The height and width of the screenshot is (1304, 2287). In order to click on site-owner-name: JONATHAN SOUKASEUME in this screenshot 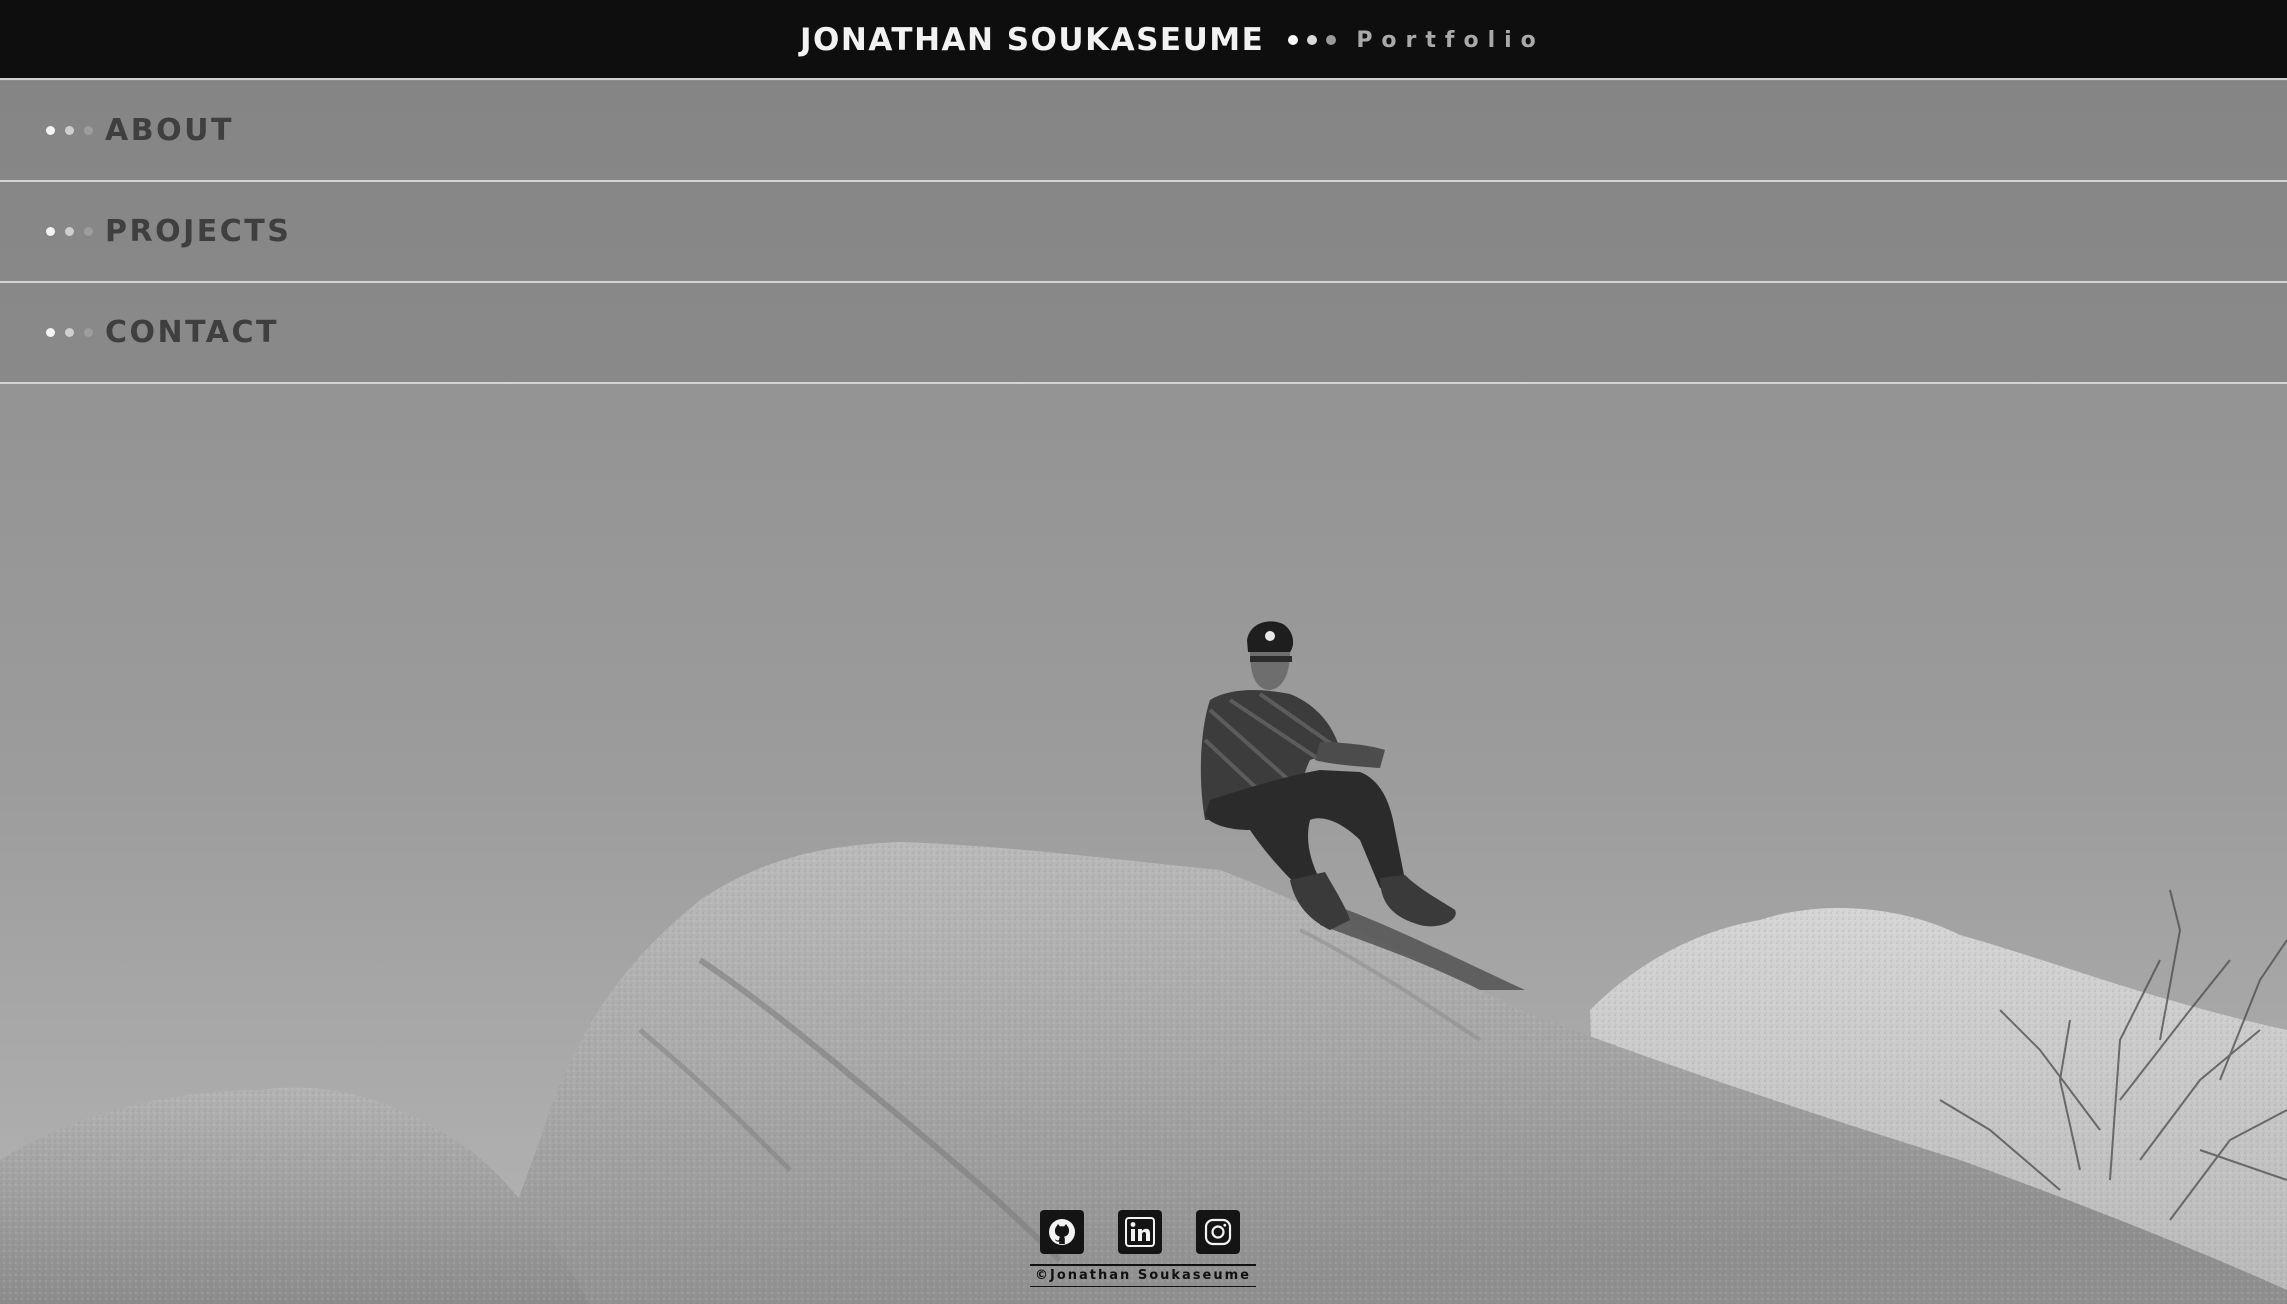, I will do `click(1032, 40)`.